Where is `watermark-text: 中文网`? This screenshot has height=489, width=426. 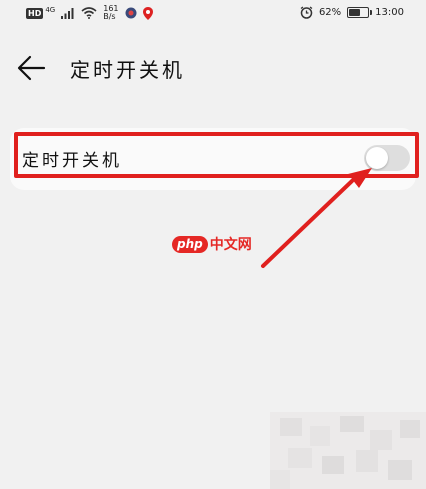
watermark-text: 中文网 is located at coordinates (230, 245).